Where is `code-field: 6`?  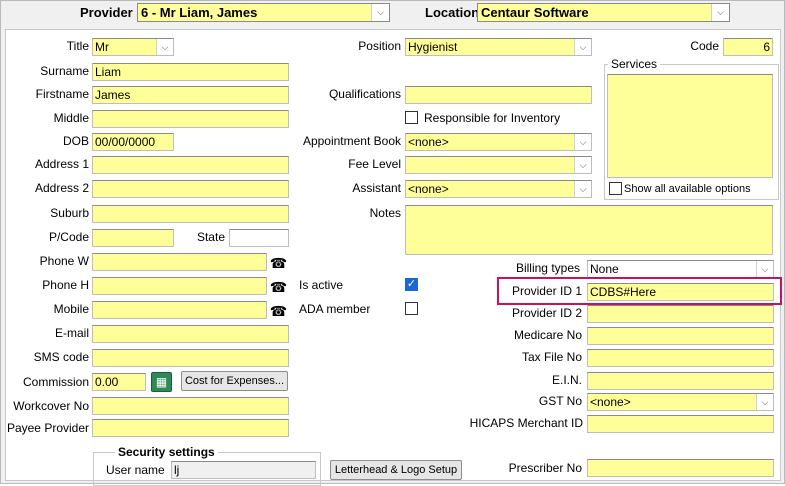 code-field: 6 is located at coordinates (748, 47).